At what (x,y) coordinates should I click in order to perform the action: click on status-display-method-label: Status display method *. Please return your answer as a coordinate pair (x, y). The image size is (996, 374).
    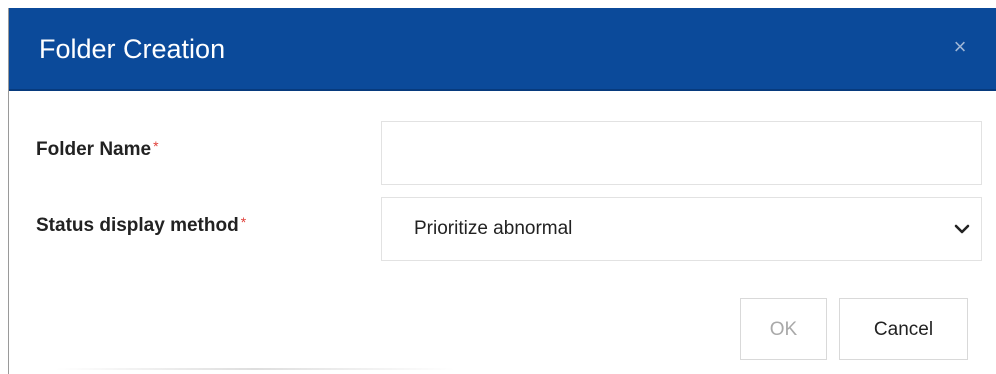
    Looking at the image, I should click on (141, 226).